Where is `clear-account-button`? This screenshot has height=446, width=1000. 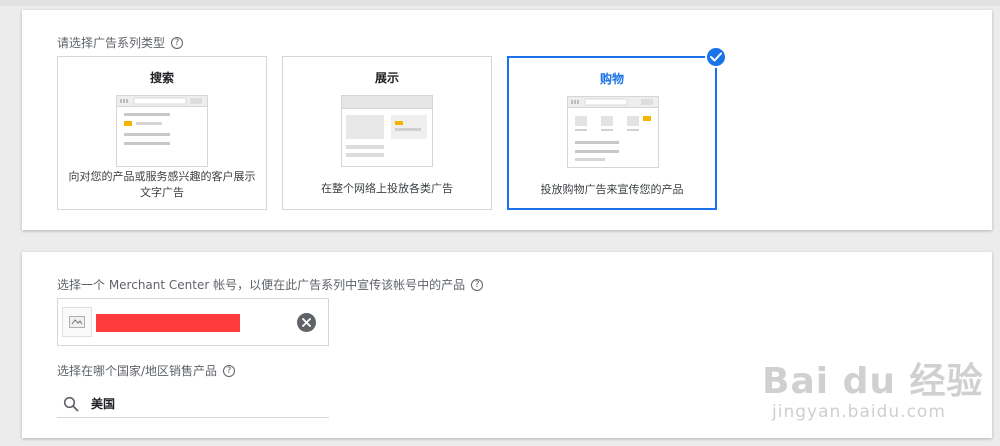
clear-account-button is located at coordinates (306, 322).